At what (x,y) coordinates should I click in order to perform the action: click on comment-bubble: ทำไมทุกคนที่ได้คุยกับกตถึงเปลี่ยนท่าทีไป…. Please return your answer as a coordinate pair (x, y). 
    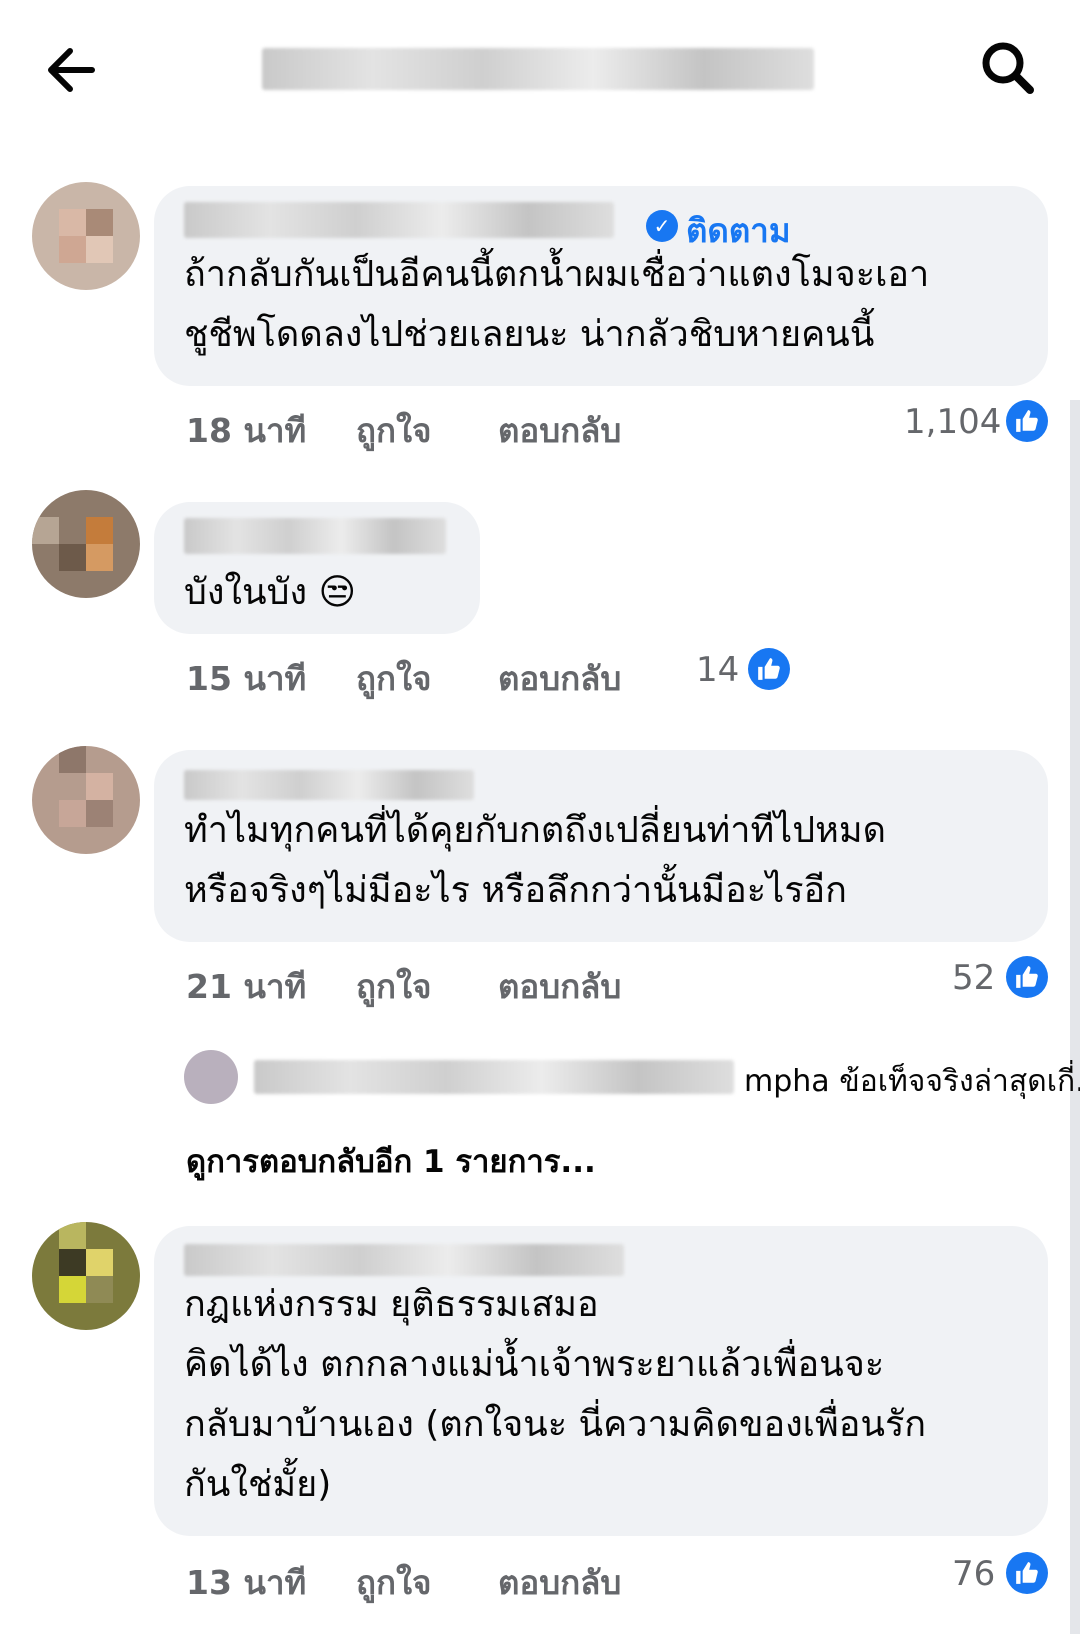
    Looking at the image, I should click on (601, 846).